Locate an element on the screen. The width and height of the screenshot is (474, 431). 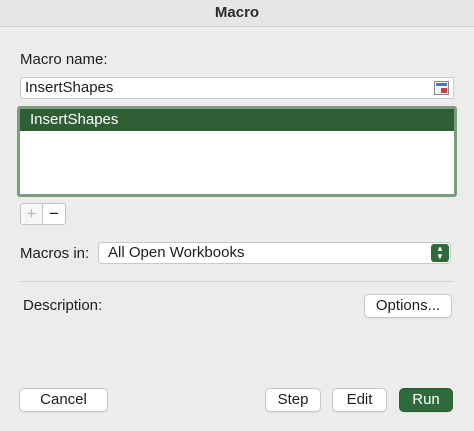
remove-macro-button: − is located at coordinates (54, 214).